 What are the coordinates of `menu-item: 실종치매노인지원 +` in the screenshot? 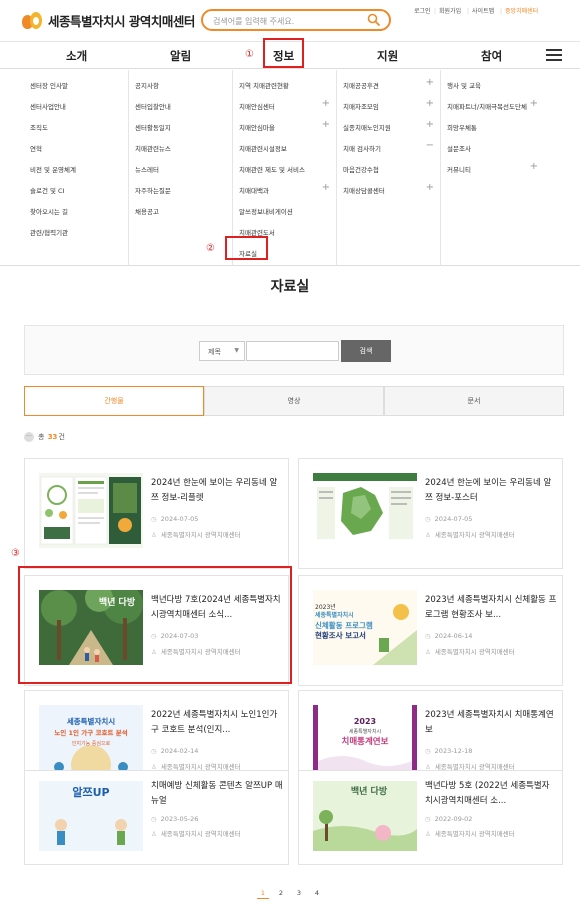 It's located at (388, 125).